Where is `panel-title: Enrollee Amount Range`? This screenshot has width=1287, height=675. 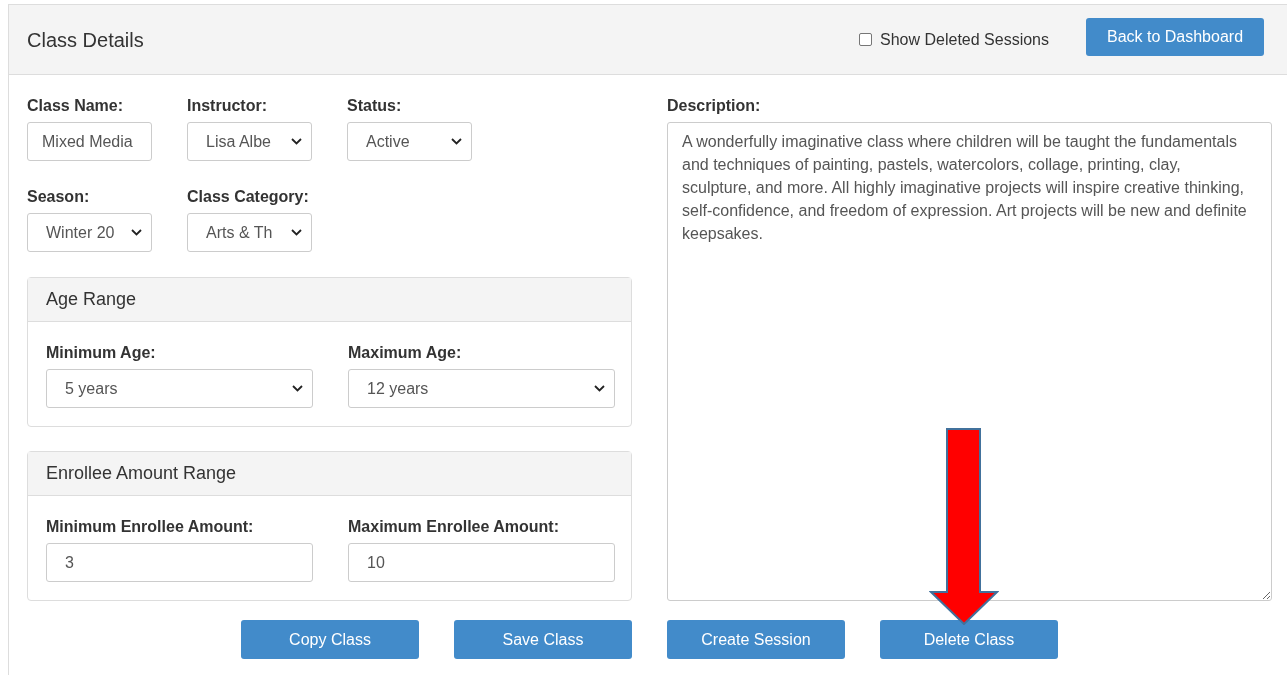 panel-title: Enrollee Amount Range is located at coordinates (329, 474).